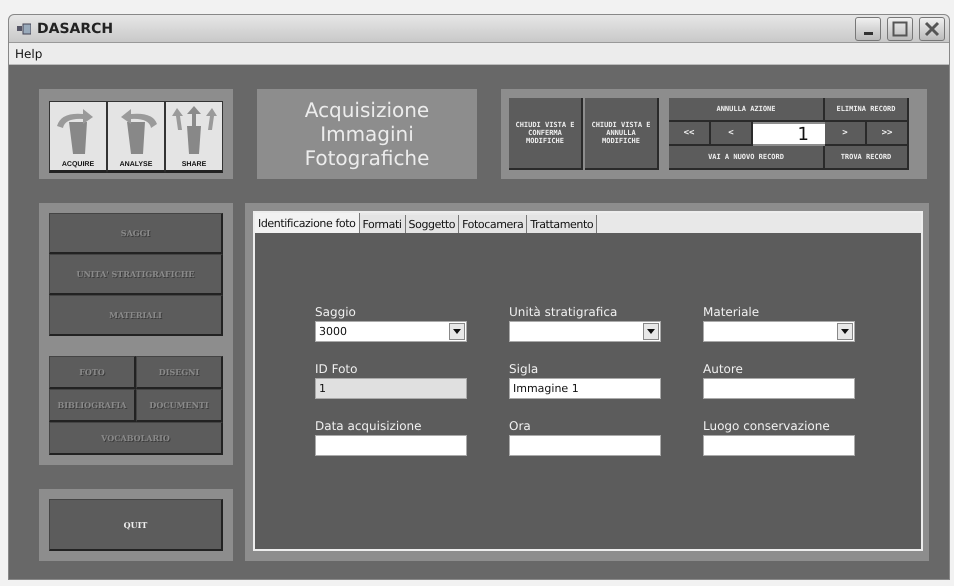 Image resolution: width=954 pixels, height=586 pixels. I want to click on dropdown-field: 3000, so click(391, 331).